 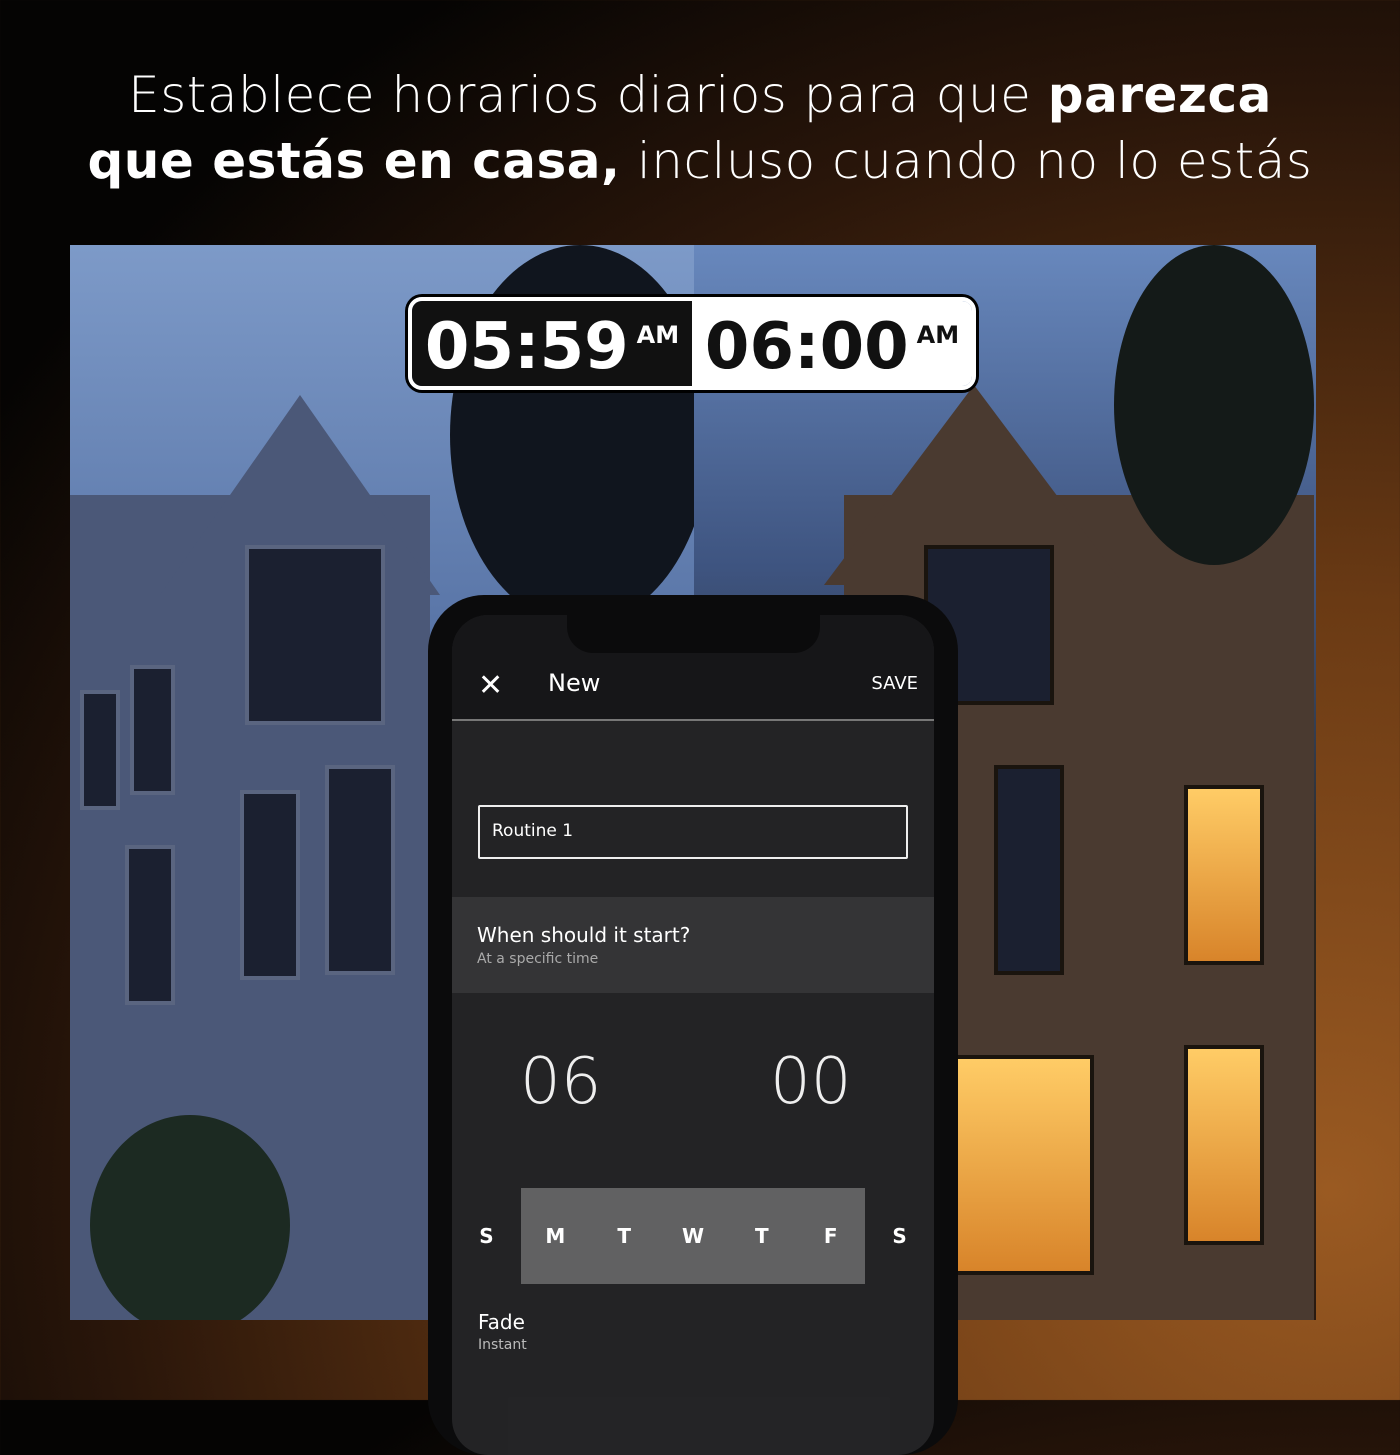 What do you see at coordinates (584, 935) in the screenshot?
I see `start-label: When should it start?` at bounding box center [584, 935].